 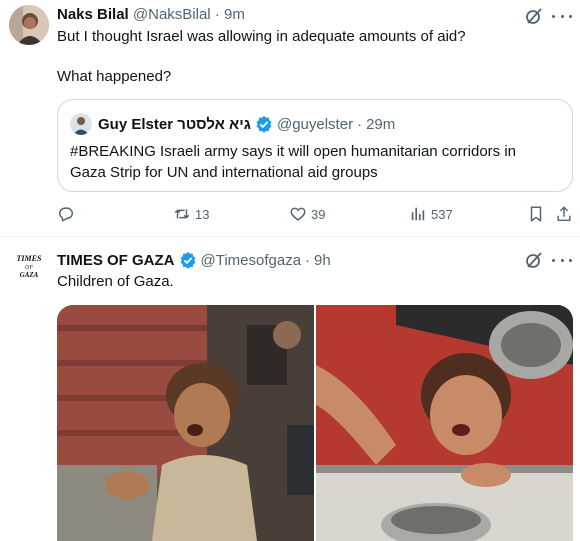 I want to click on svg-text: TIMES, so click(x=29, y=258).